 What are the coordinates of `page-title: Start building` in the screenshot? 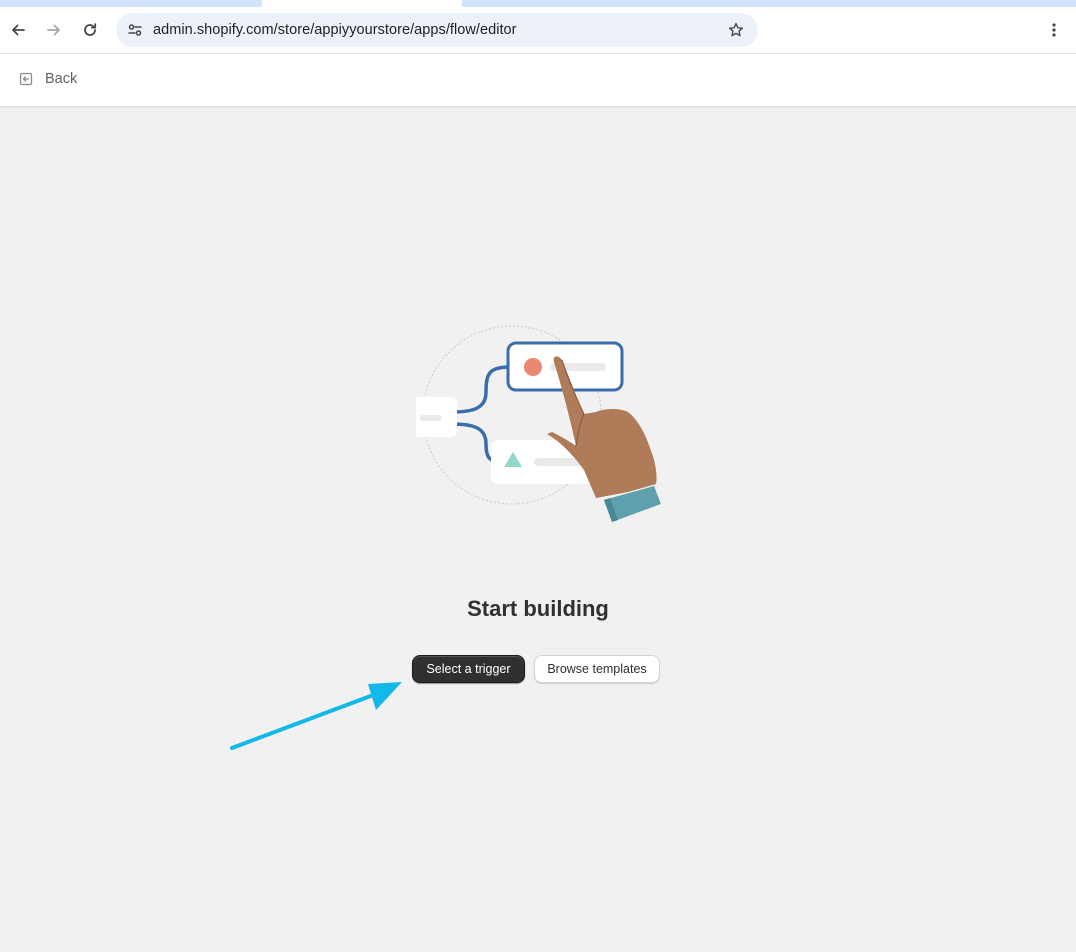 It's located at (538, 608).